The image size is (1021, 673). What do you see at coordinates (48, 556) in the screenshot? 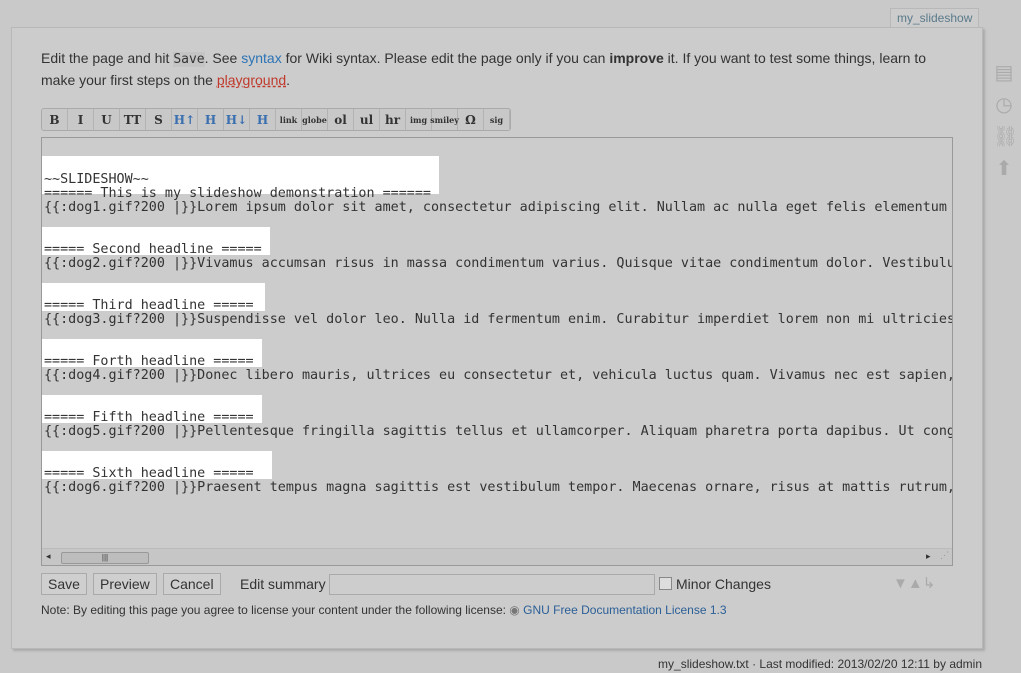
I see `scroll-left-icon: ◂` at bounding box center [48, 556].